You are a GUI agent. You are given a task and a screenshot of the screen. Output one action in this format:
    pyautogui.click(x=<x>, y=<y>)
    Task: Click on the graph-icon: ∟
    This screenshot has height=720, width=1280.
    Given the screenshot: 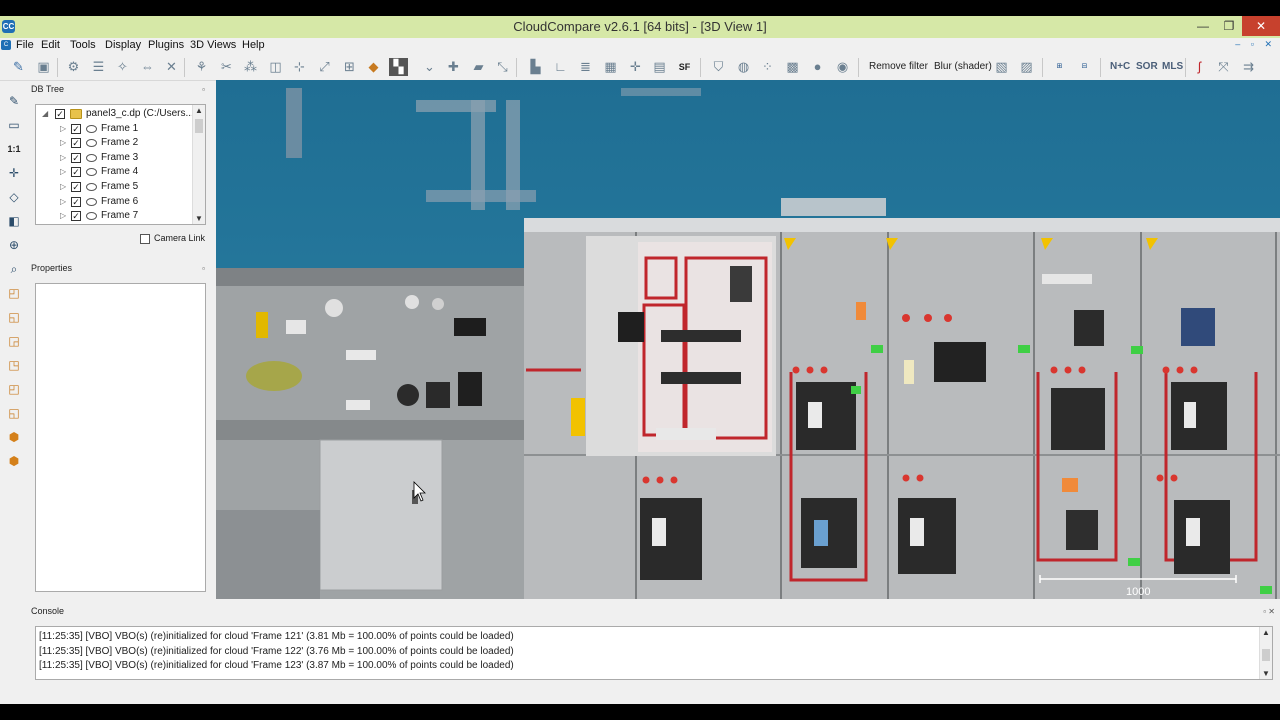 What is the action you would take?
    pyautogui.click(x=560, y=67)
    